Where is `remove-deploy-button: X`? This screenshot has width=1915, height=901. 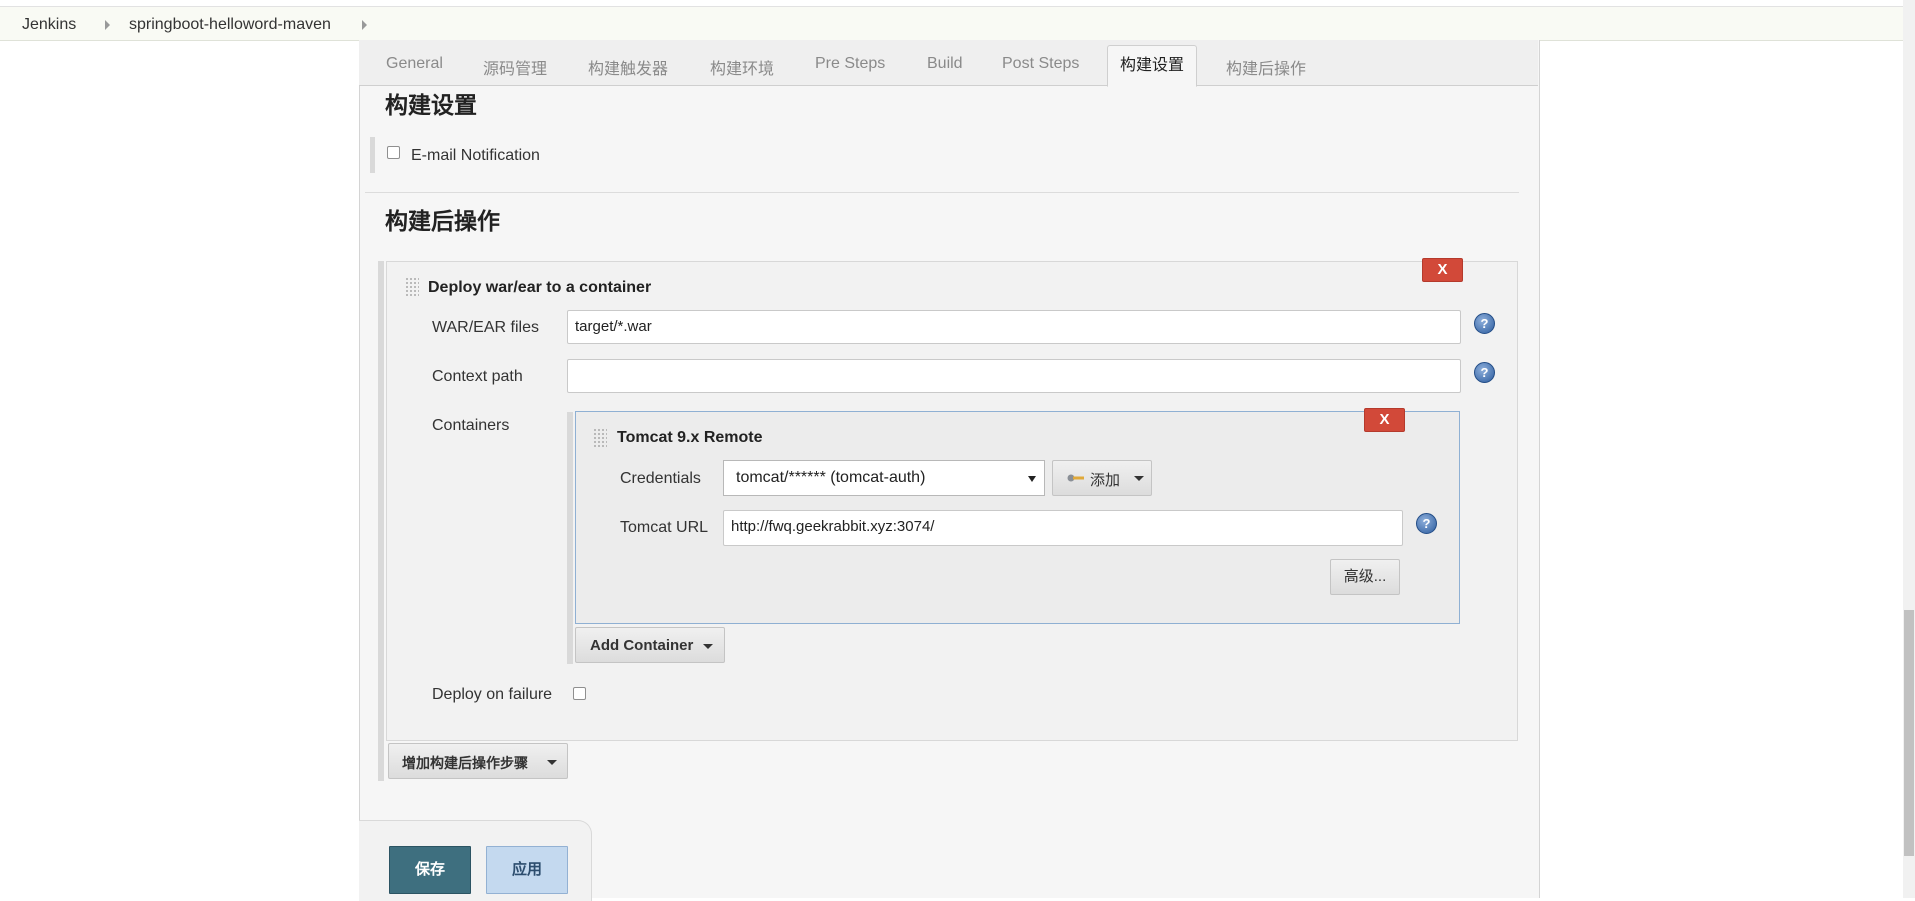 remove-deploy-button: X is located at coordinates (1442, 270).